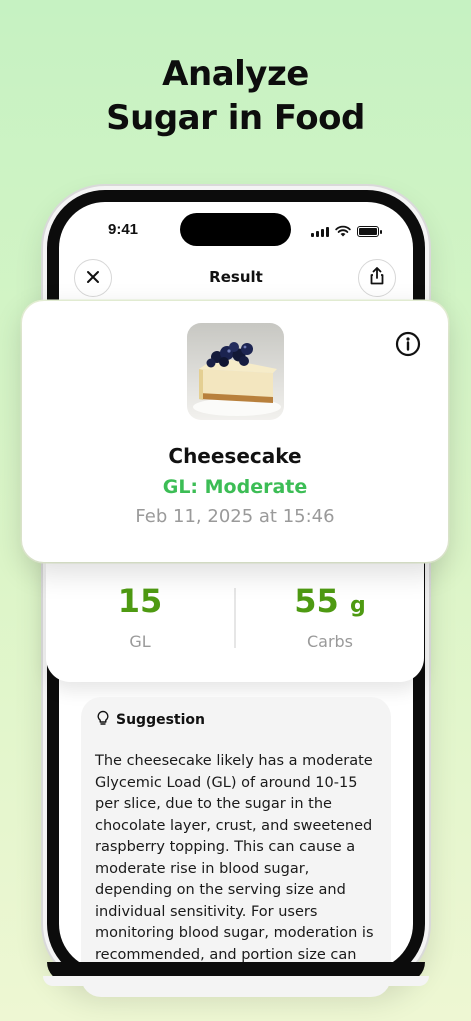  I want to click on phone-frame-bottom, so click(236, 981).